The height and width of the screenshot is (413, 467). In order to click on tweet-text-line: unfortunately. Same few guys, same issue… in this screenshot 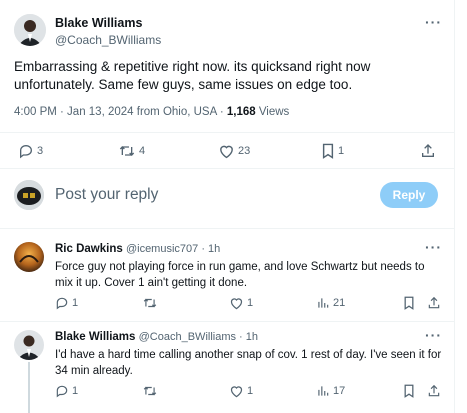, I will do `click(183, 84)`.